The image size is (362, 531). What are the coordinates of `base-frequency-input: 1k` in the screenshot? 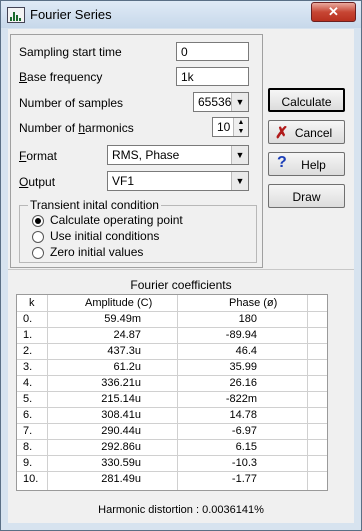 It's located at (212, 76).